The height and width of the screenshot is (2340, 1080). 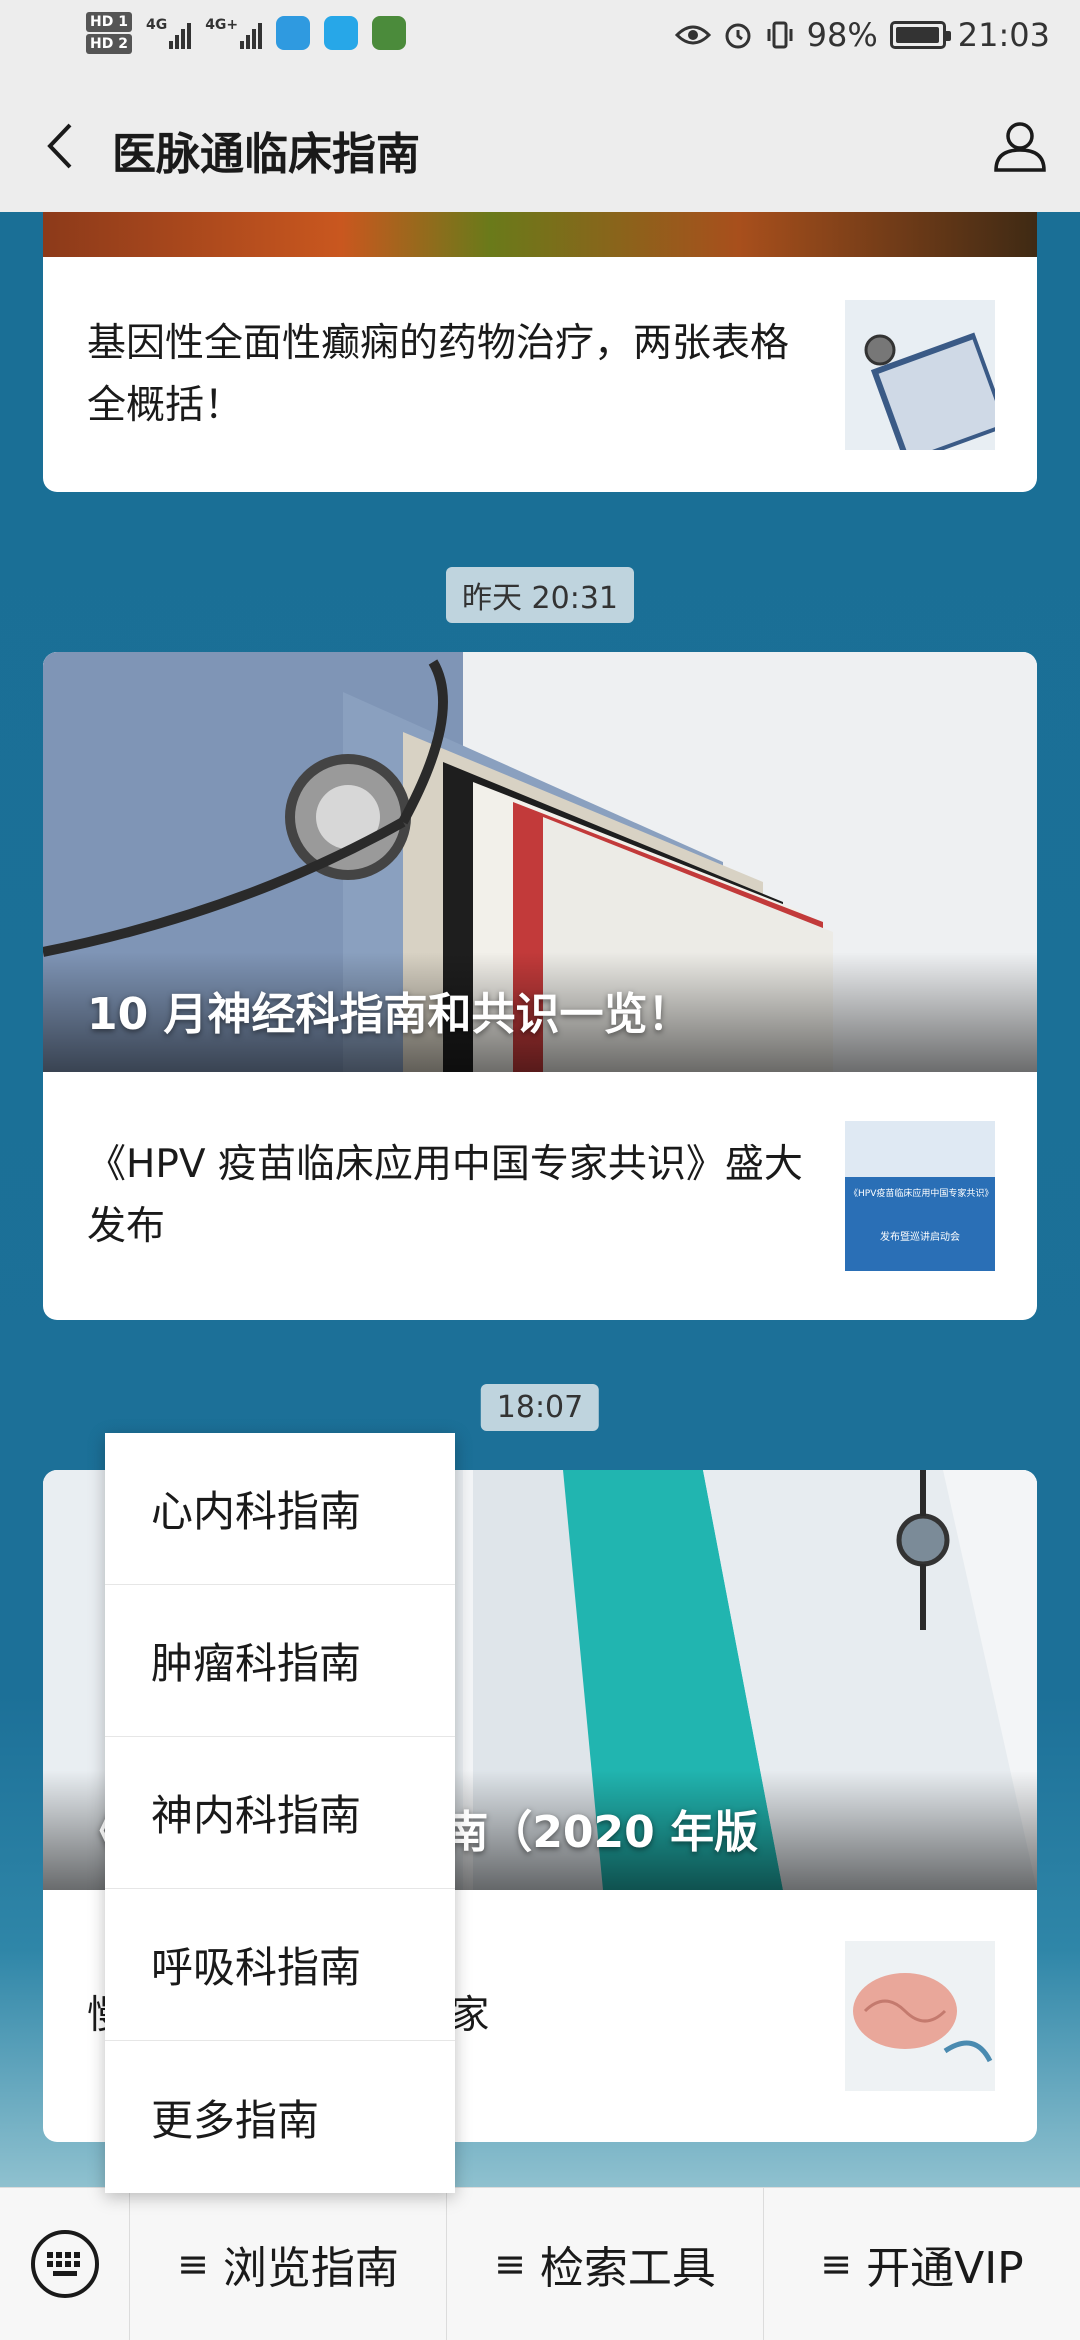 I want to click on battery-percent: 98%, so click(x=842, y=35).